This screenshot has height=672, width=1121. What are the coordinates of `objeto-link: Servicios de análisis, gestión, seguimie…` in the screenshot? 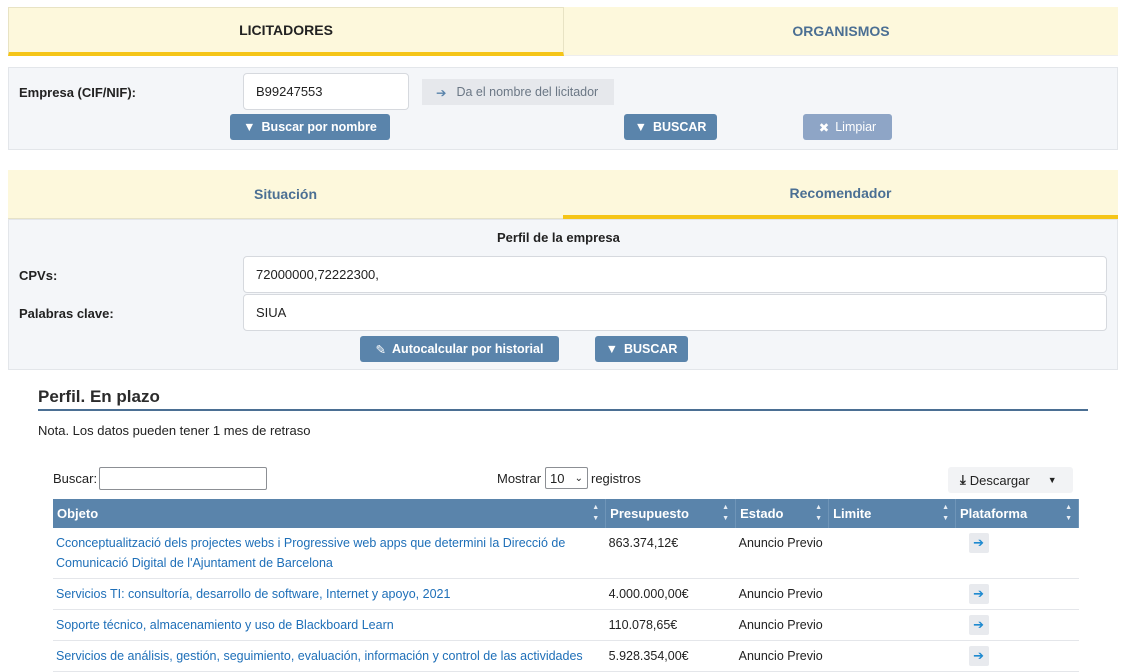 It's located at (319, 656).